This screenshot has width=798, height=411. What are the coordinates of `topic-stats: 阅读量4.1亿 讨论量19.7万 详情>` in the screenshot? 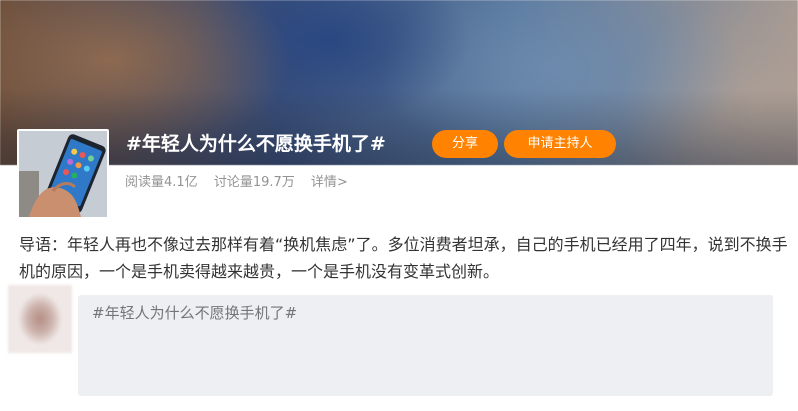 It's located at (242, 183).